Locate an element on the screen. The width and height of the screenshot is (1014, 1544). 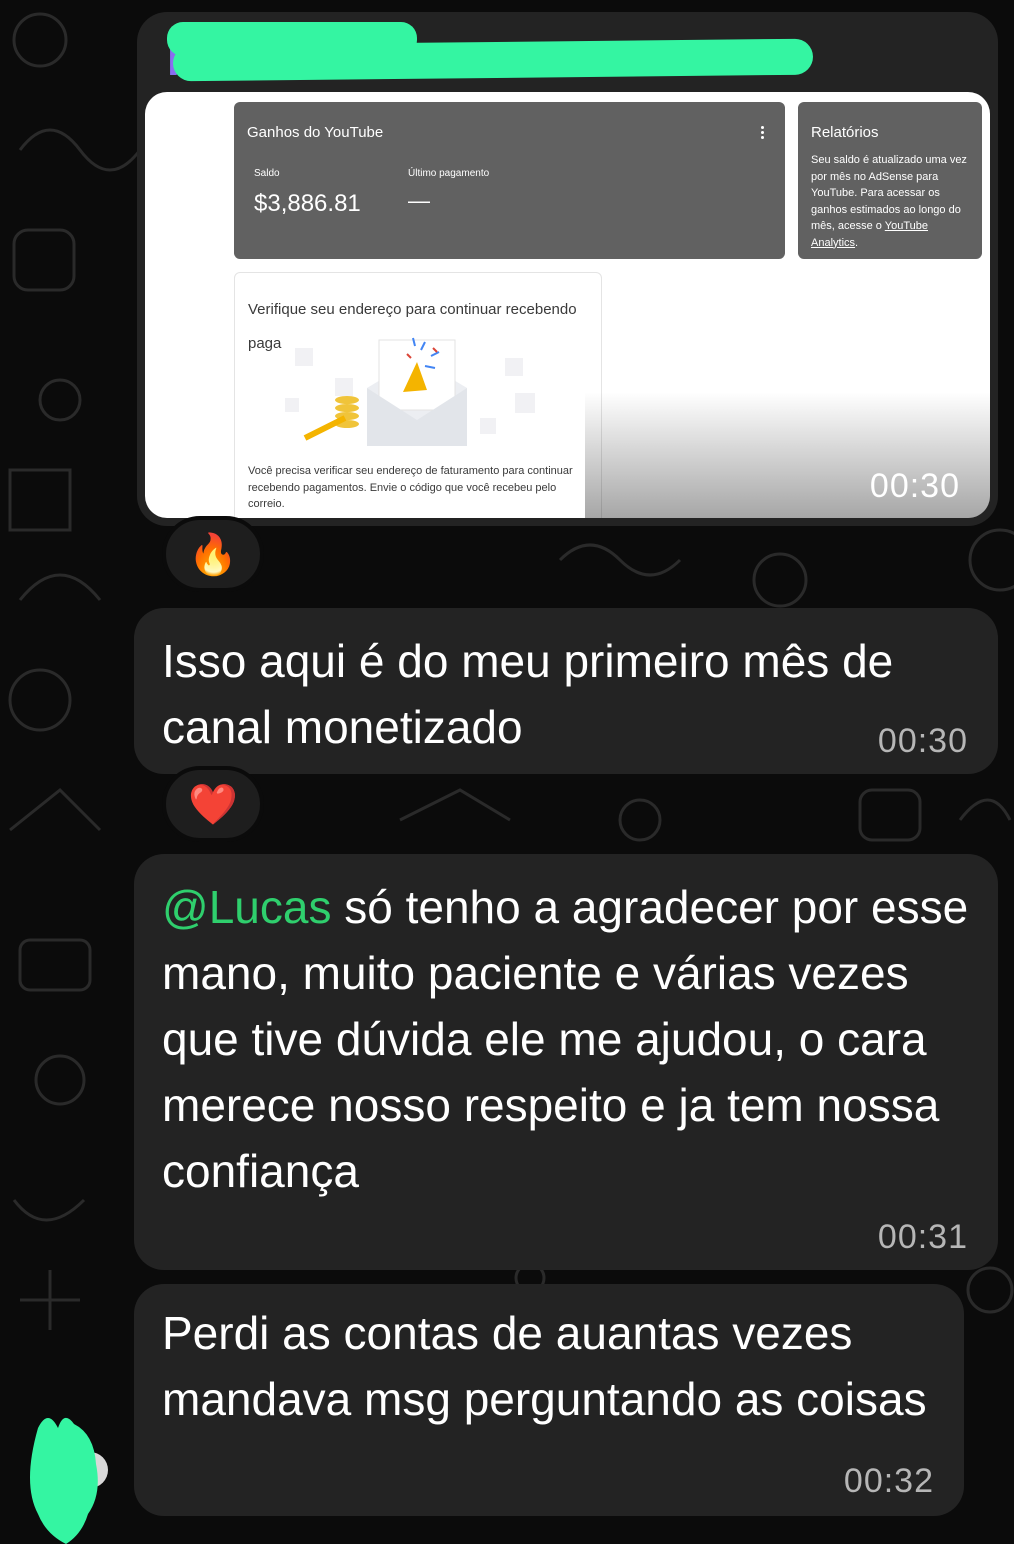
earnings-card-title: Ganhos do YouTube is located at coordinates (315, 132).